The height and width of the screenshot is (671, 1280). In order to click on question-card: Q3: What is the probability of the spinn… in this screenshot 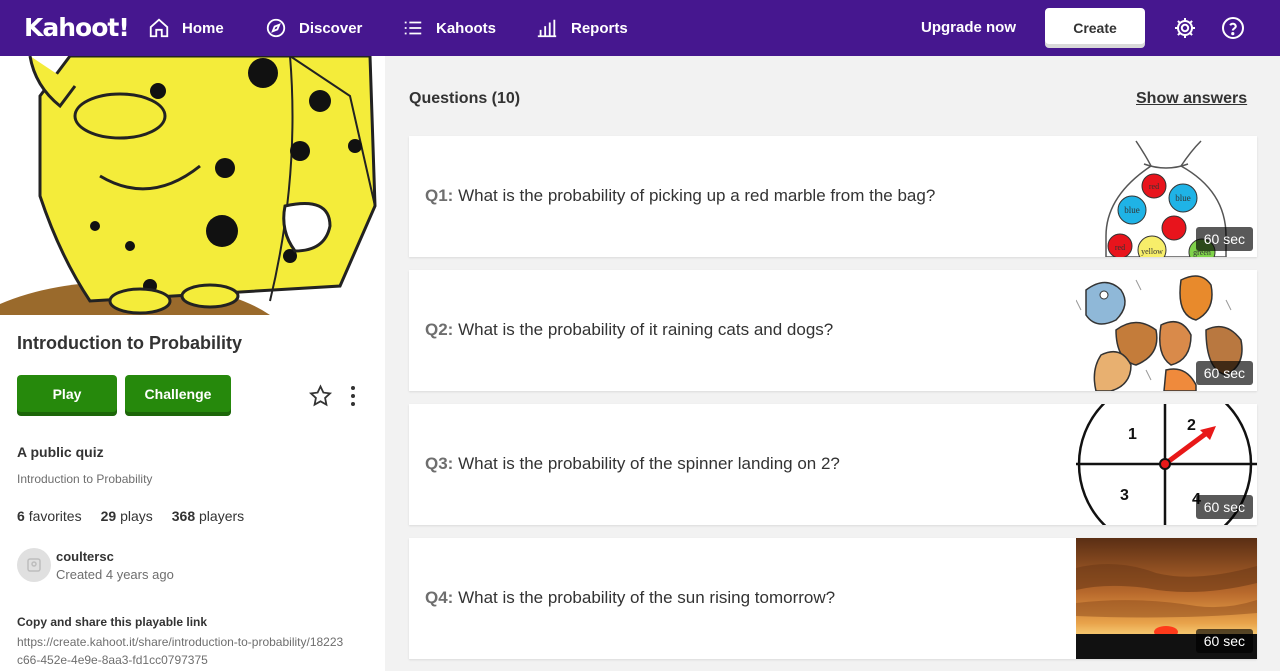, I will do `click(833, 464)`.